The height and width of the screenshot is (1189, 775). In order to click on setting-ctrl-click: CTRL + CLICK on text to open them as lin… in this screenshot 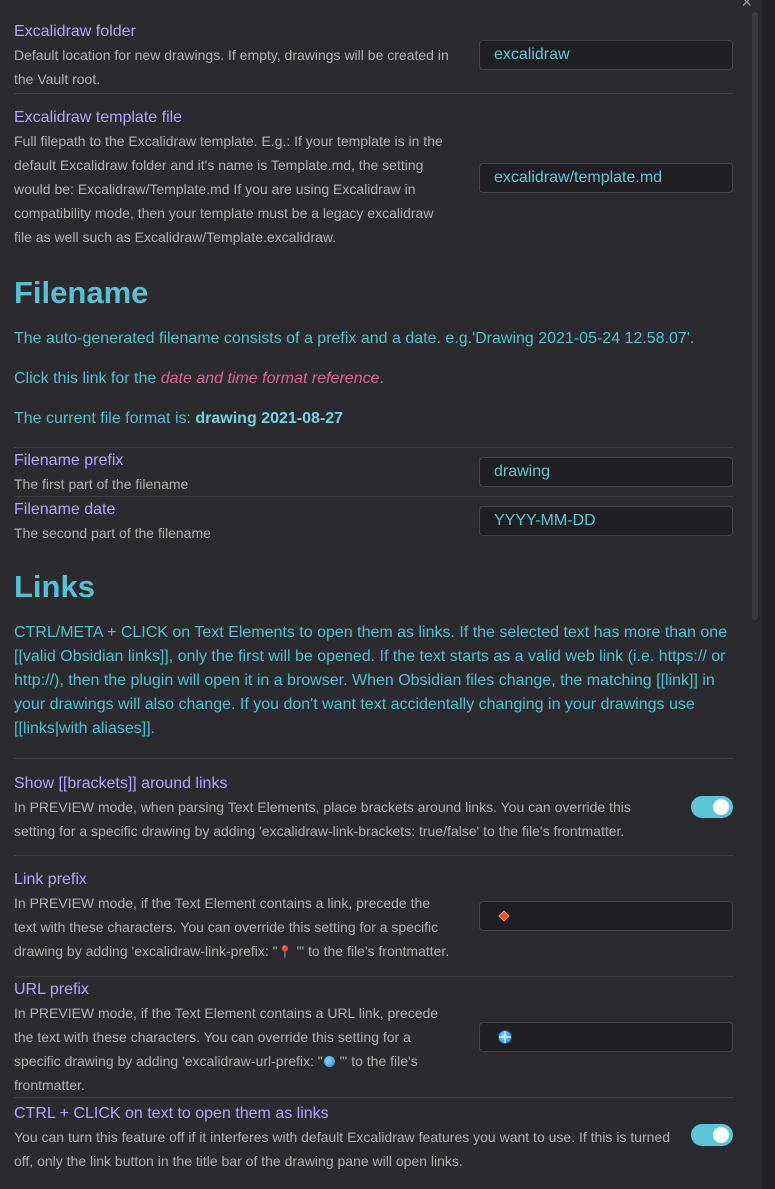, I will do `click(373, 1137)`.